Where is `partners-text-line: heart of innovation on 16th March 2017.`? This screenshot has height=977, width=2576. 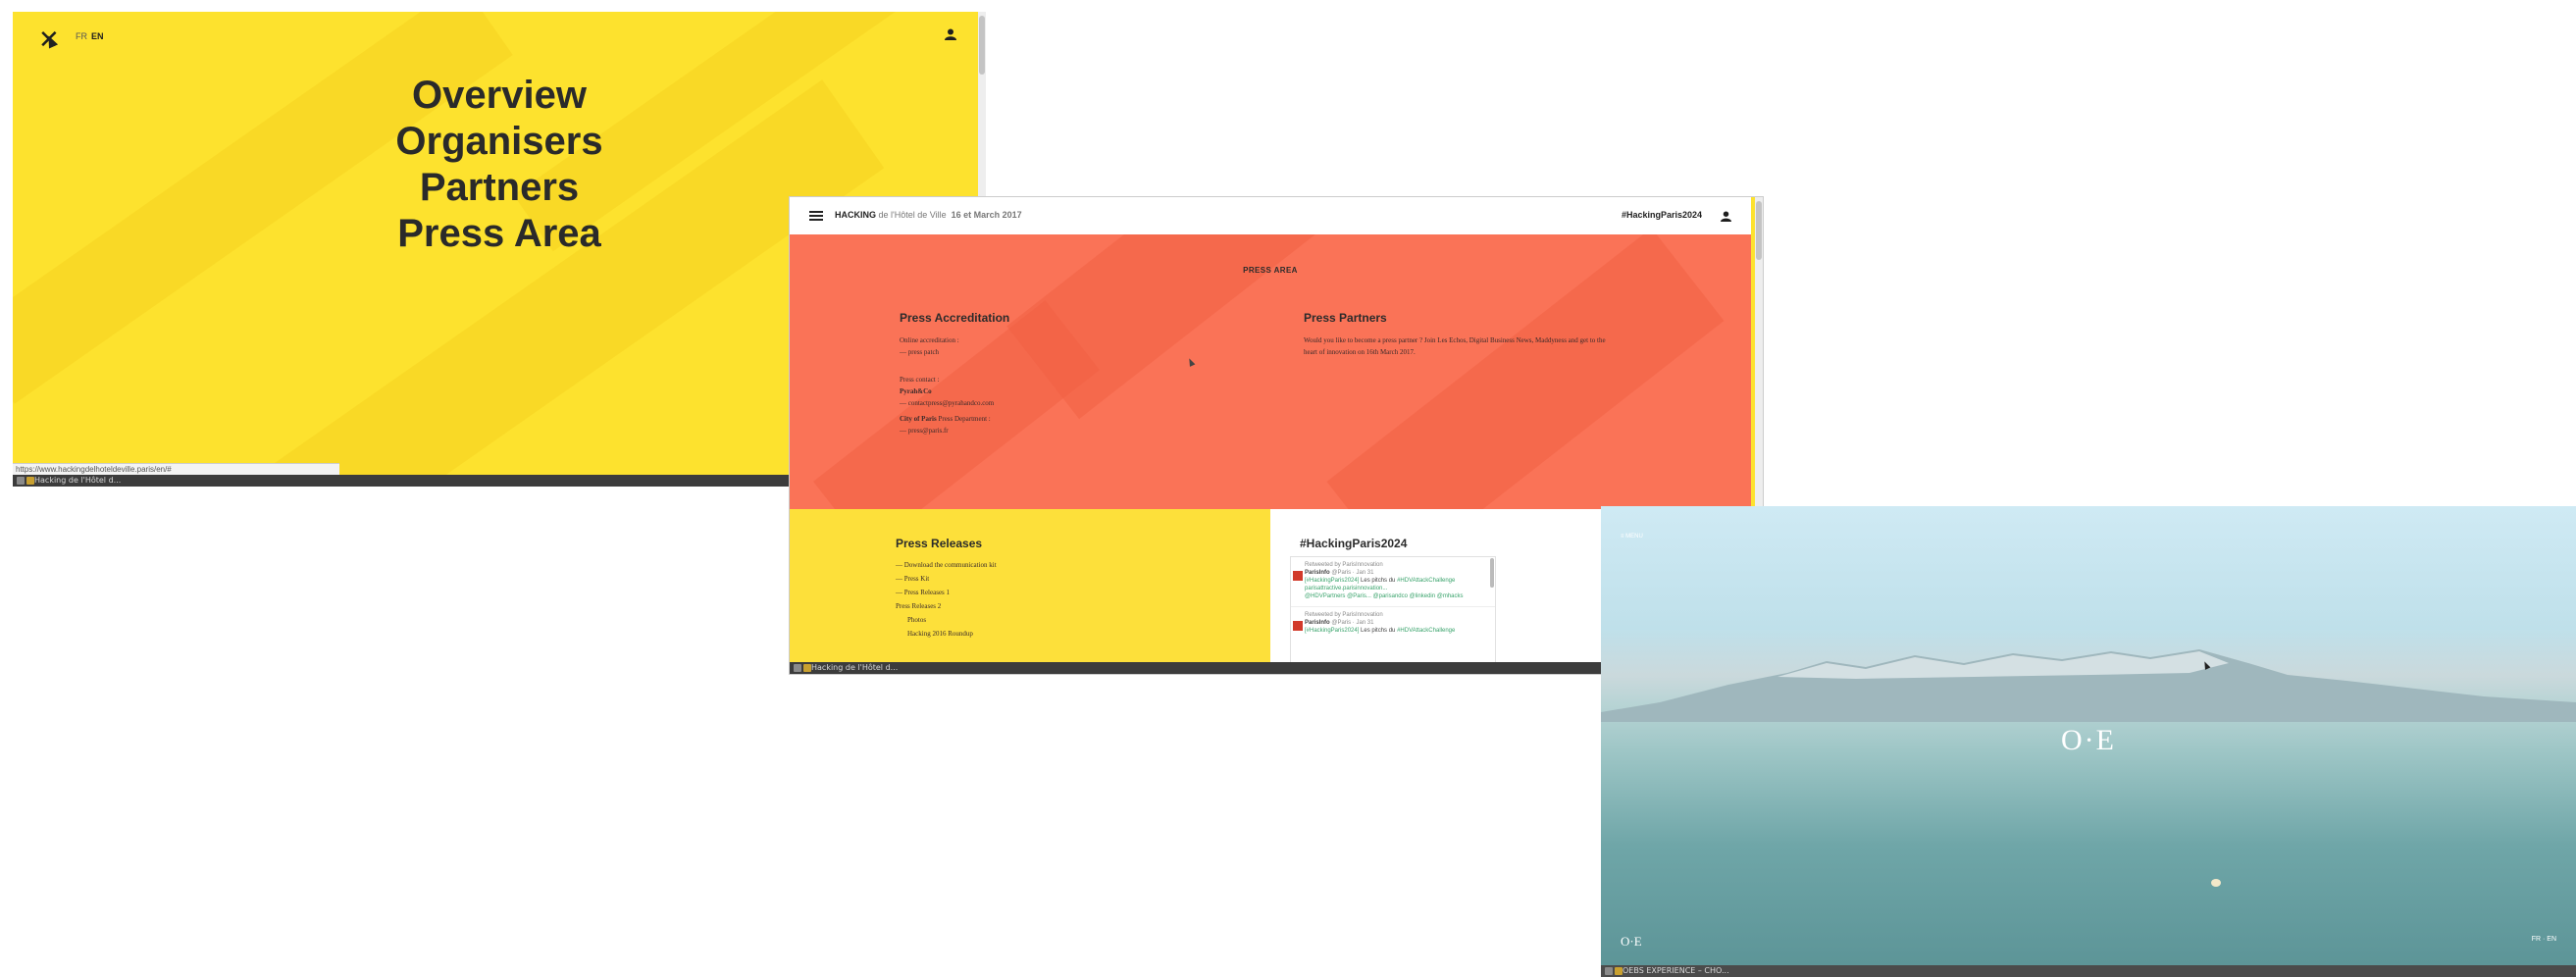
partners-text-line: heart of innovation on 16th March 2017. is located at coordinates (1360, 352).